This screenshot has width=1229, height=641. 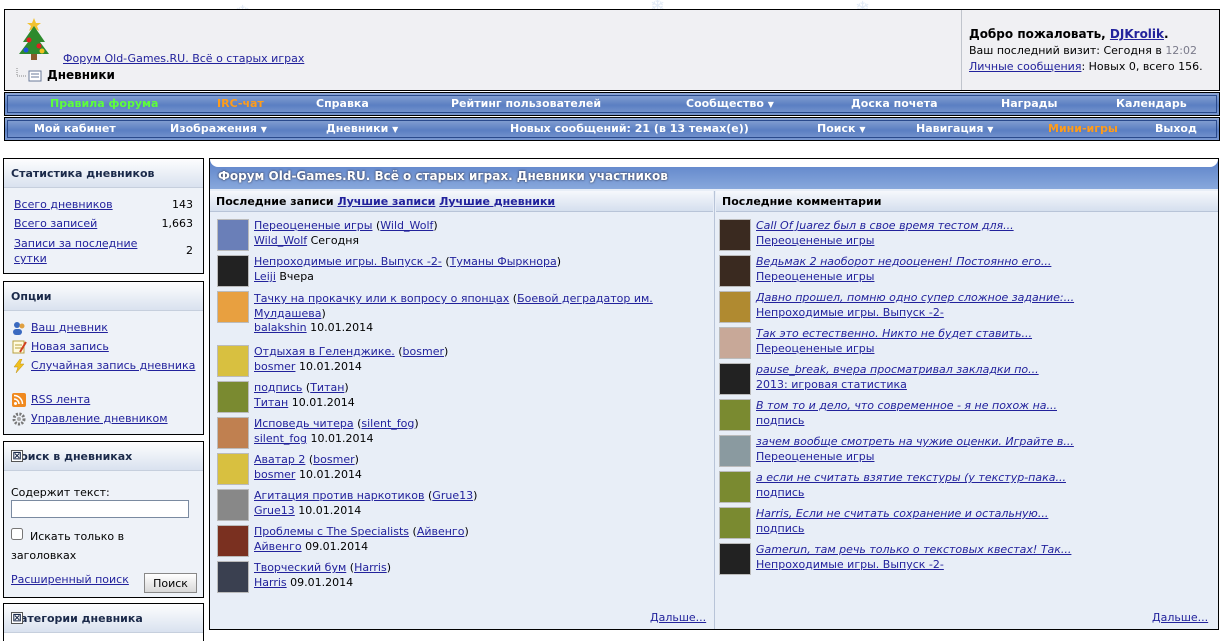 What do you see at coordinates (954, 128) in the screenshot?
I see `nav-navigation: Навигация ▼` at bounding box center [954, 128].